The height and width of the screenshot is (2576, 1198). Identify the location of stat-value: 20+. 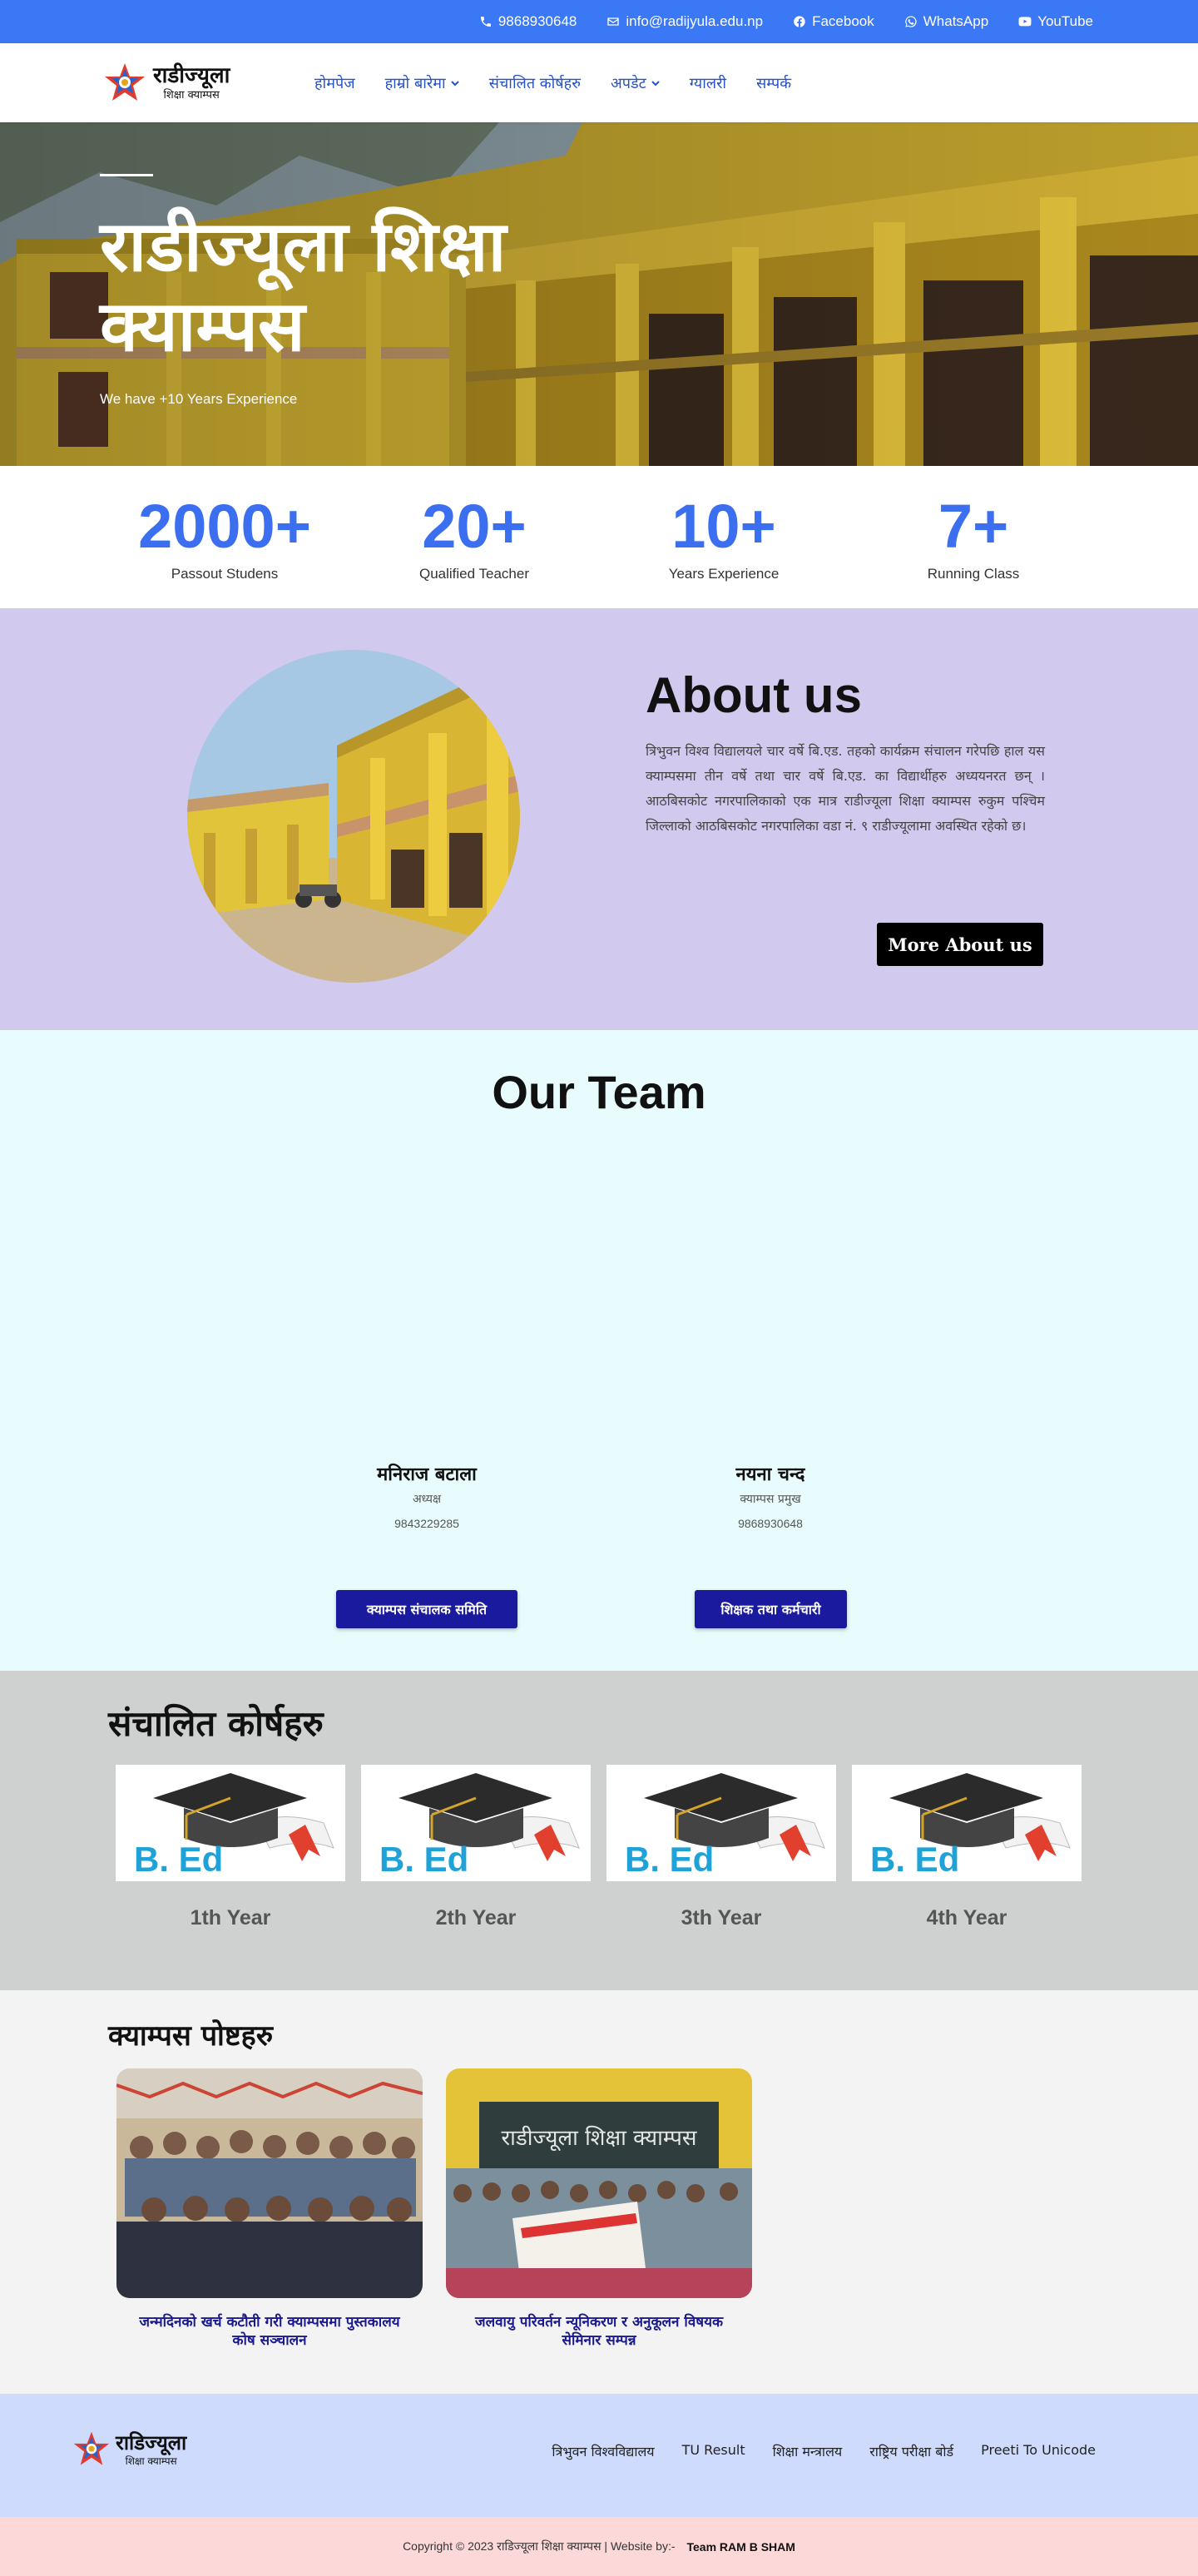
(475, 526).